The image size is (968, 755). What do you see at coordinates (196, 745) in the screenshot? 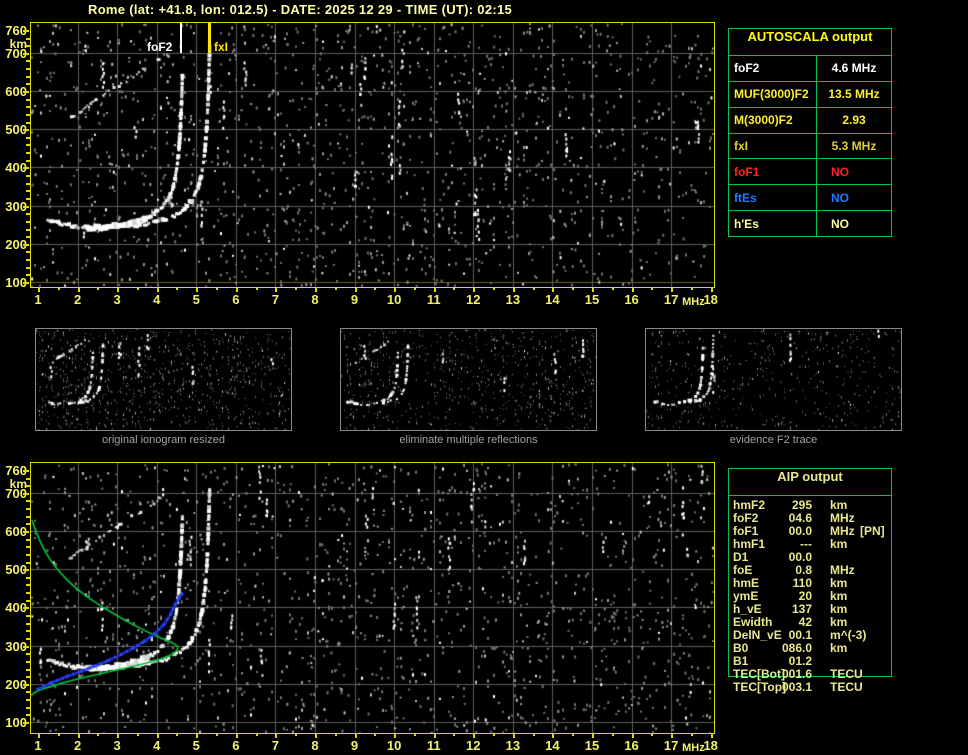
I see `x-axis-tick-label: 5` at bounding box center [196, 745].